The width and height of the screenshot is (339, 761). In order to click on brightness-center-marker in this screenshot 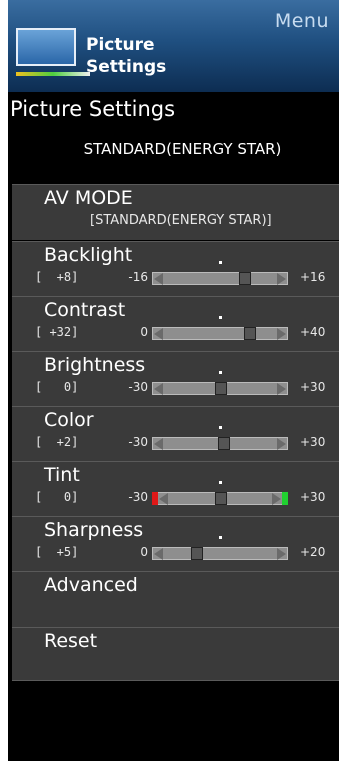, I will do `click(220, 372)`.